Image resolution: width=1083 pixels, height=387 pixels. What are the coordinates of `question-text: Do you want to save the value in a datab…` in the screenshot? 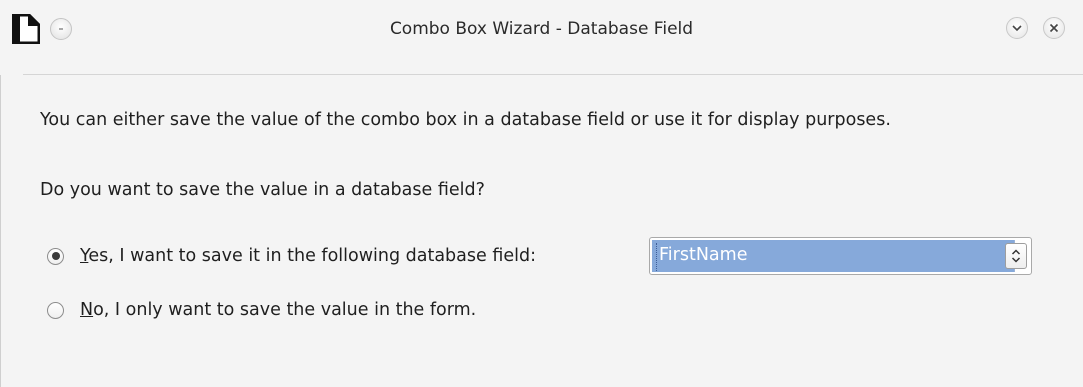 It's located at (262, 190).